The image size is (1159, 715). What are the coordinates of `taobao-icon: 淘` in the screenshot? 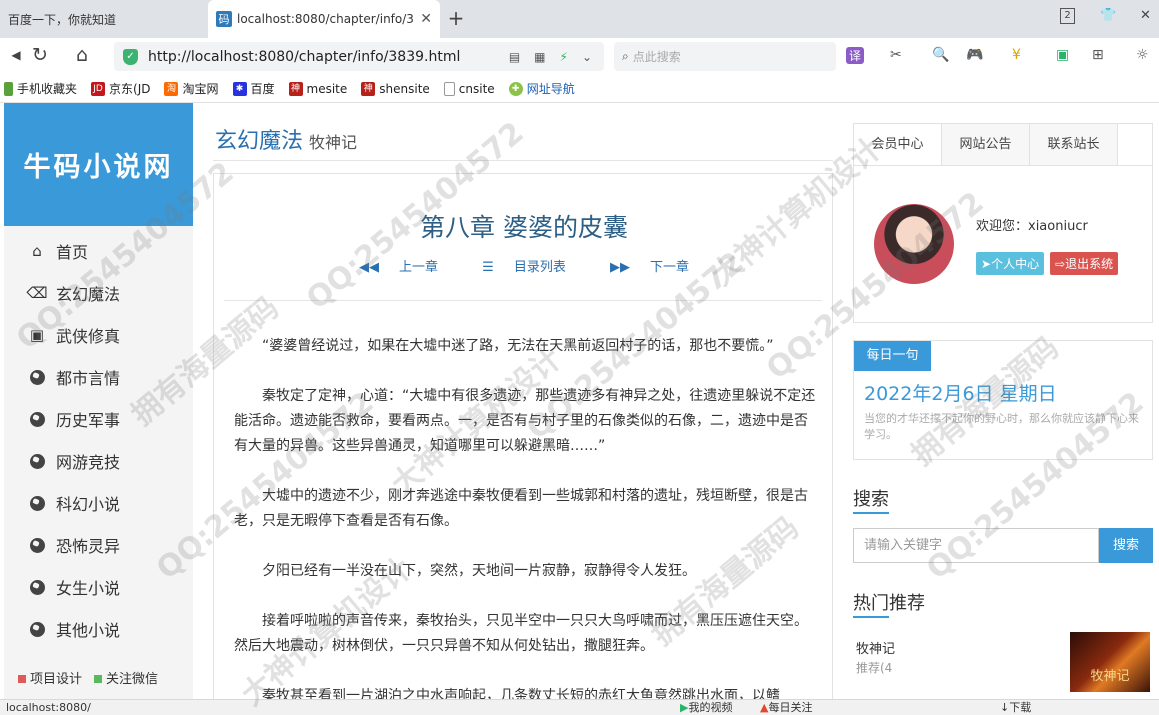 It's located at (171, 88).